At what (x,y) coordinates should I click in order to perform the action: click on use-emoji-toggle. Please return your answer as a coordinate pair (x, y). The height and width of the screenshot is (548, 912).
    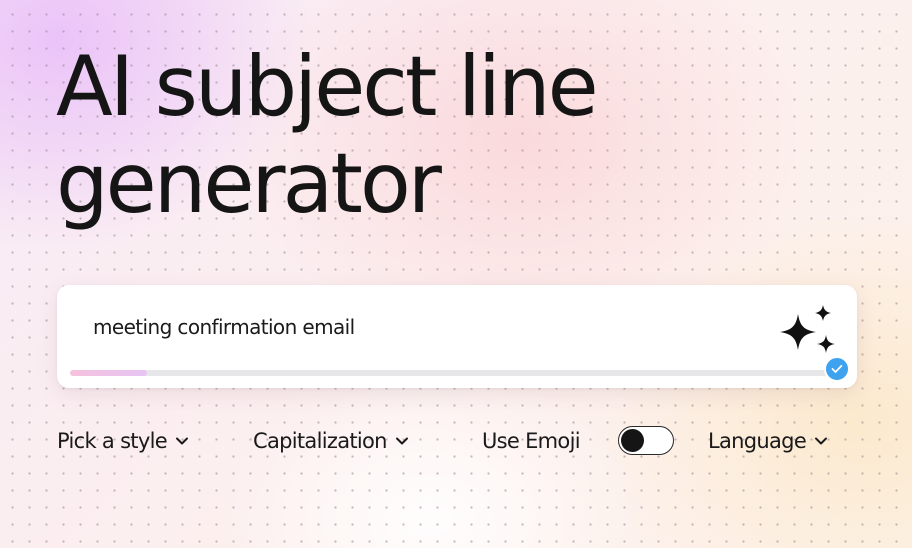
    Looking at the image, I should click on (646, 440).